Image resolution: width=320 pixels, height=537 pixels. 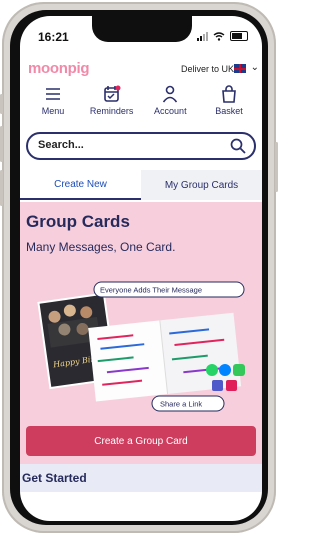 I want to click on hero-subtitle: Many Messages, One Card., so click(x=101, y=247).